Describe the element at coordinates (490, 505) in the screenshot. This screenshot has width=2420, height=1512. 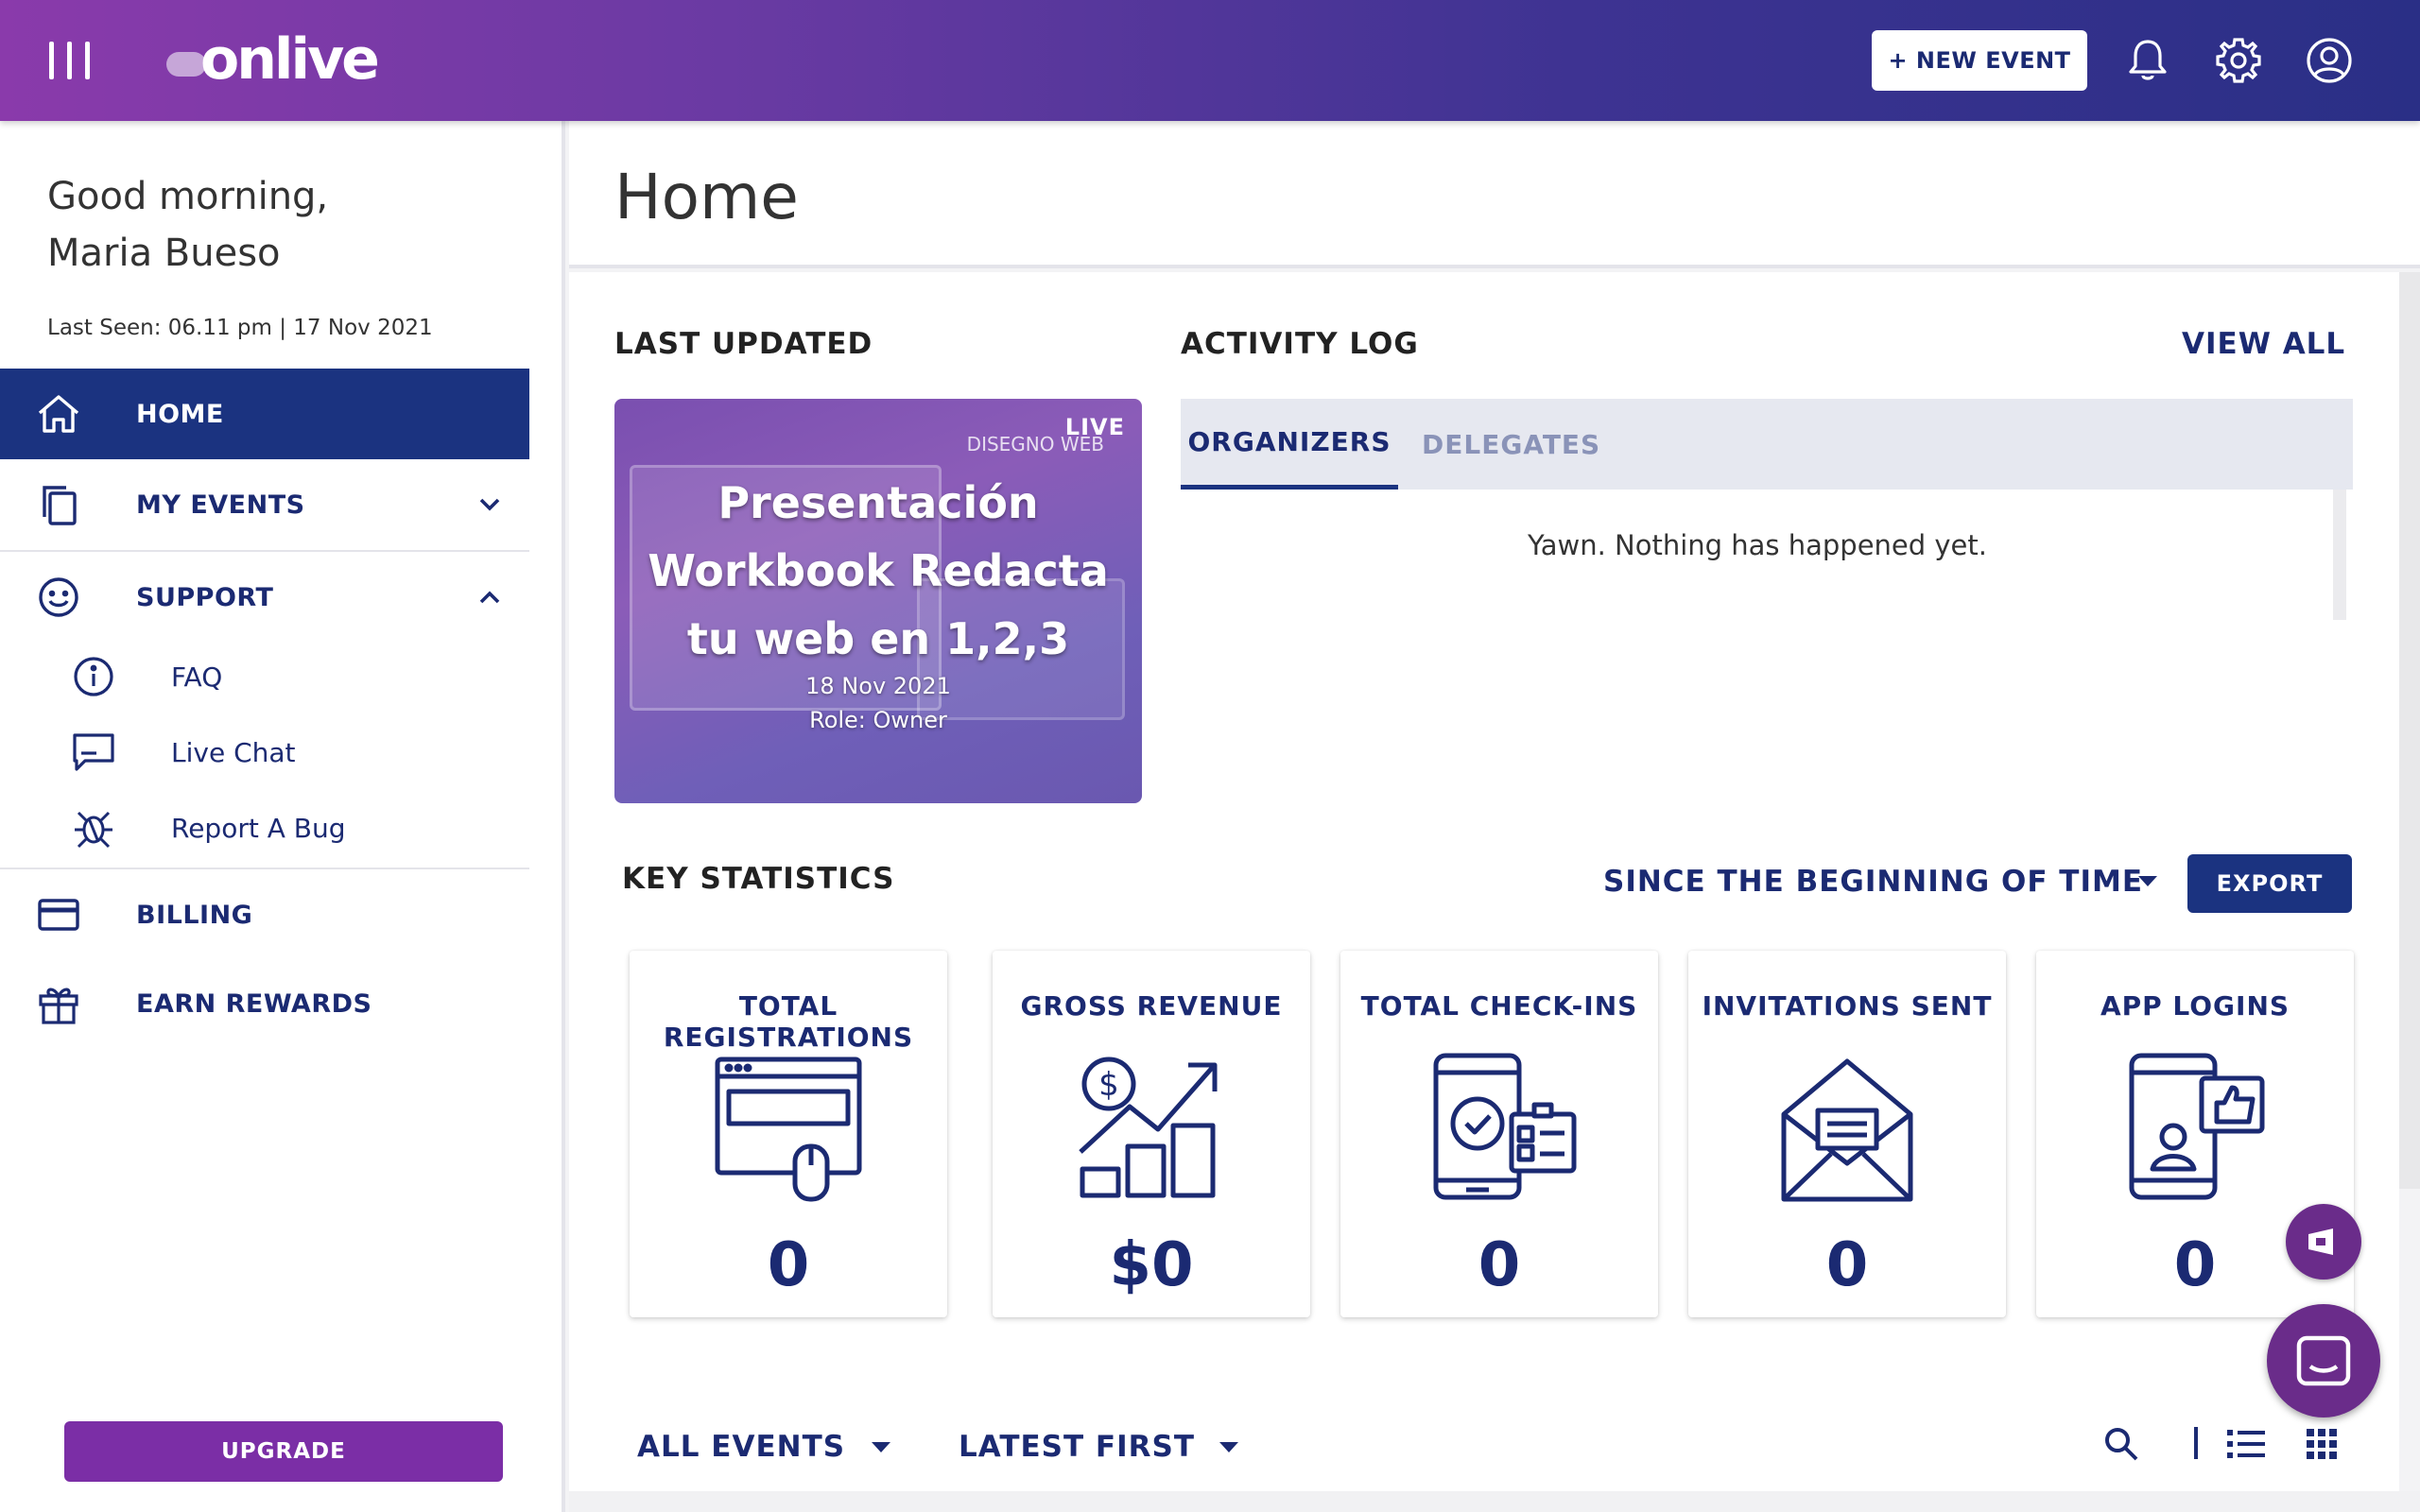
I see `chevron-down-icon` at that location.